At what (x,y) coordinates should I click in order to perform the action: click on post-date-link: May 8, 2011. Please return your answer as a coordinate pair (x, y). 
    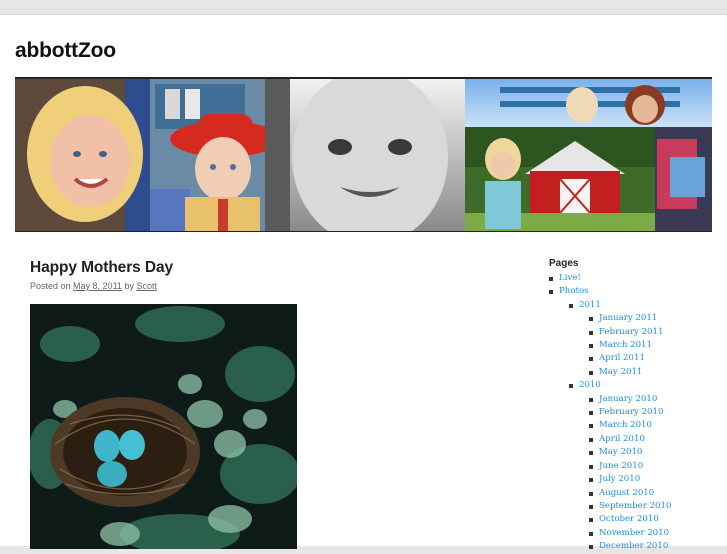
    Looking at the image, I should click on (97, 286).